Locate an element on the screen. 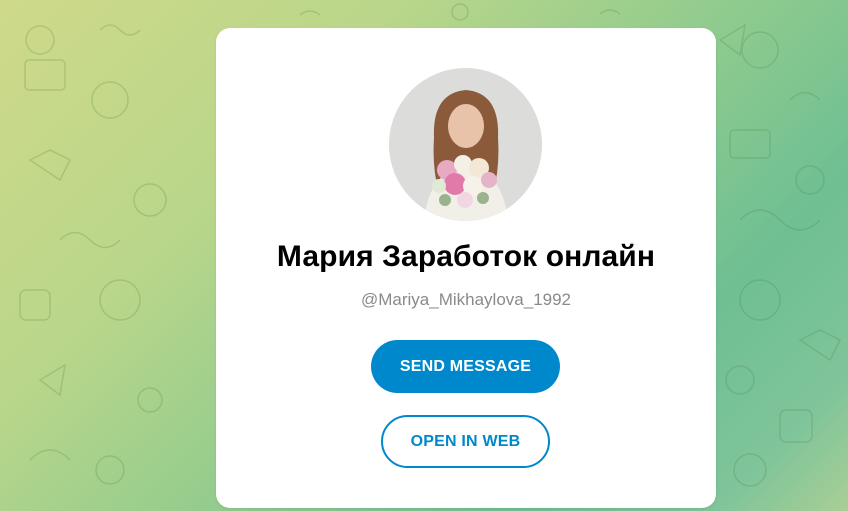  avatar-photo is located at coordinates (465, 144).